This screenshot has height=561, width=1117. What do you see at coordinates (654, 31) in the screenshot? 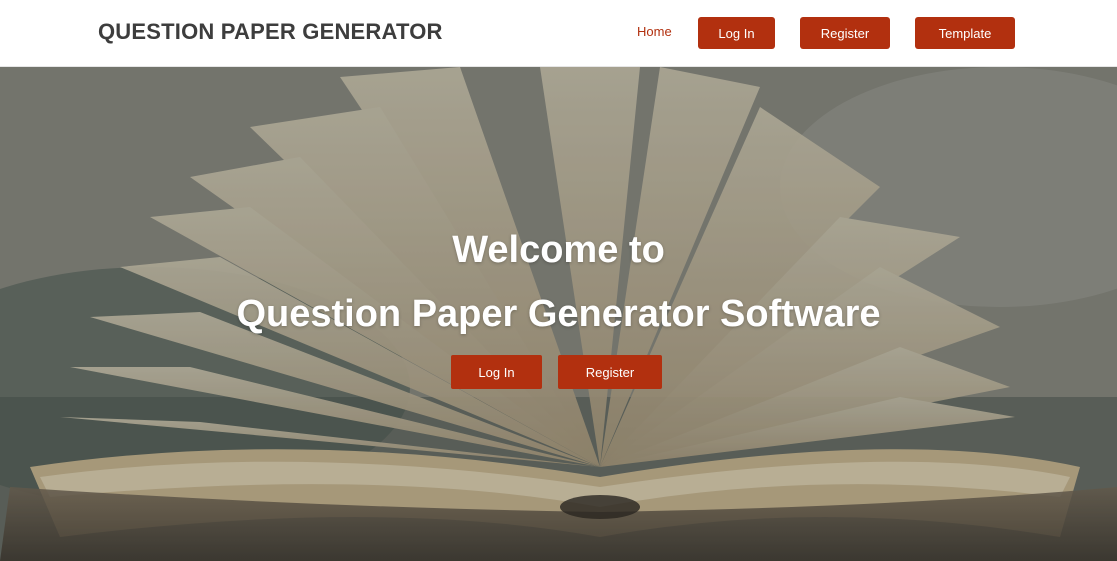
I see `nav-home-link: Home` at bounding box center [654, 31].